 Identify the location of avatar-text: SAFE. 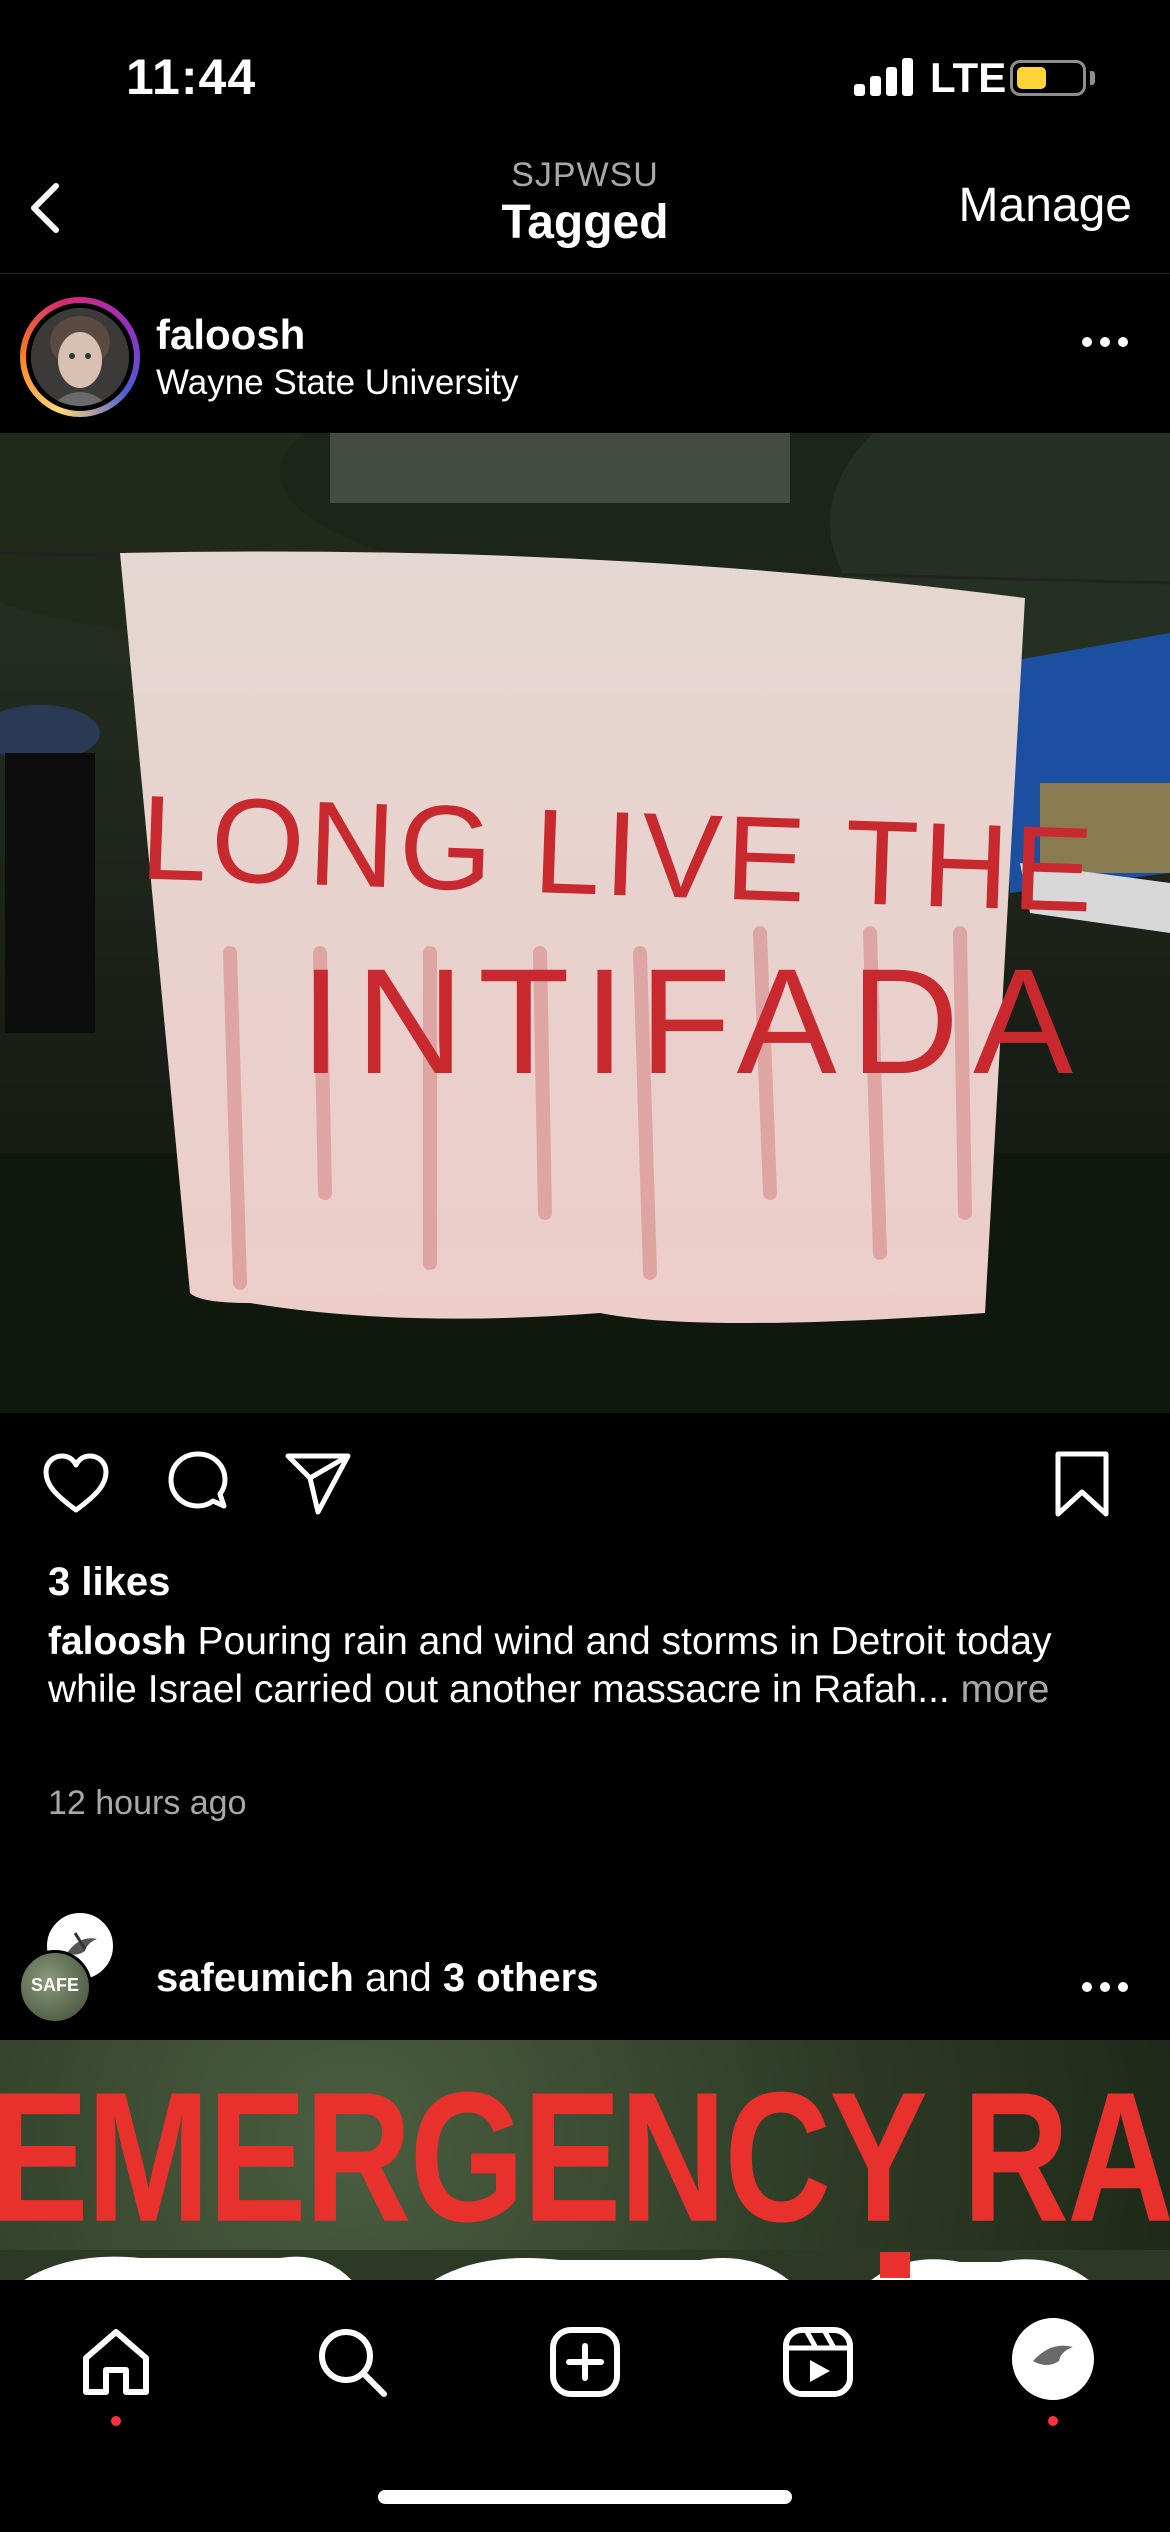
(54, 1985).